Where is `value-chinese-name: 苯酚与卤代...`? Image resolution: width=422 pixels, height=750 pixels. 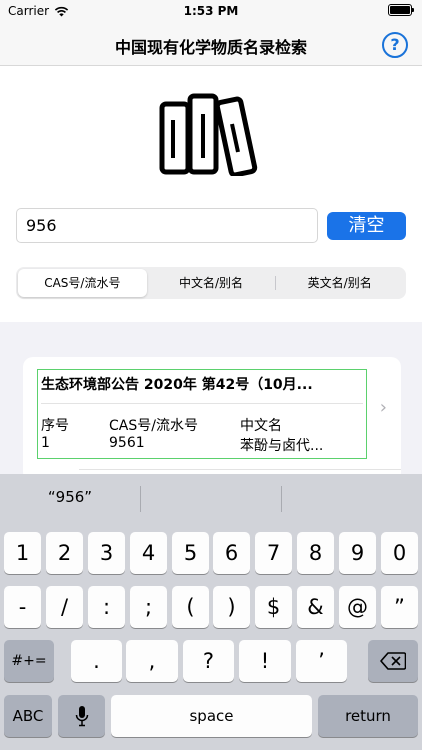
value-chinese-name: 苯酚与卤代... is located at coordinates (282, 446).